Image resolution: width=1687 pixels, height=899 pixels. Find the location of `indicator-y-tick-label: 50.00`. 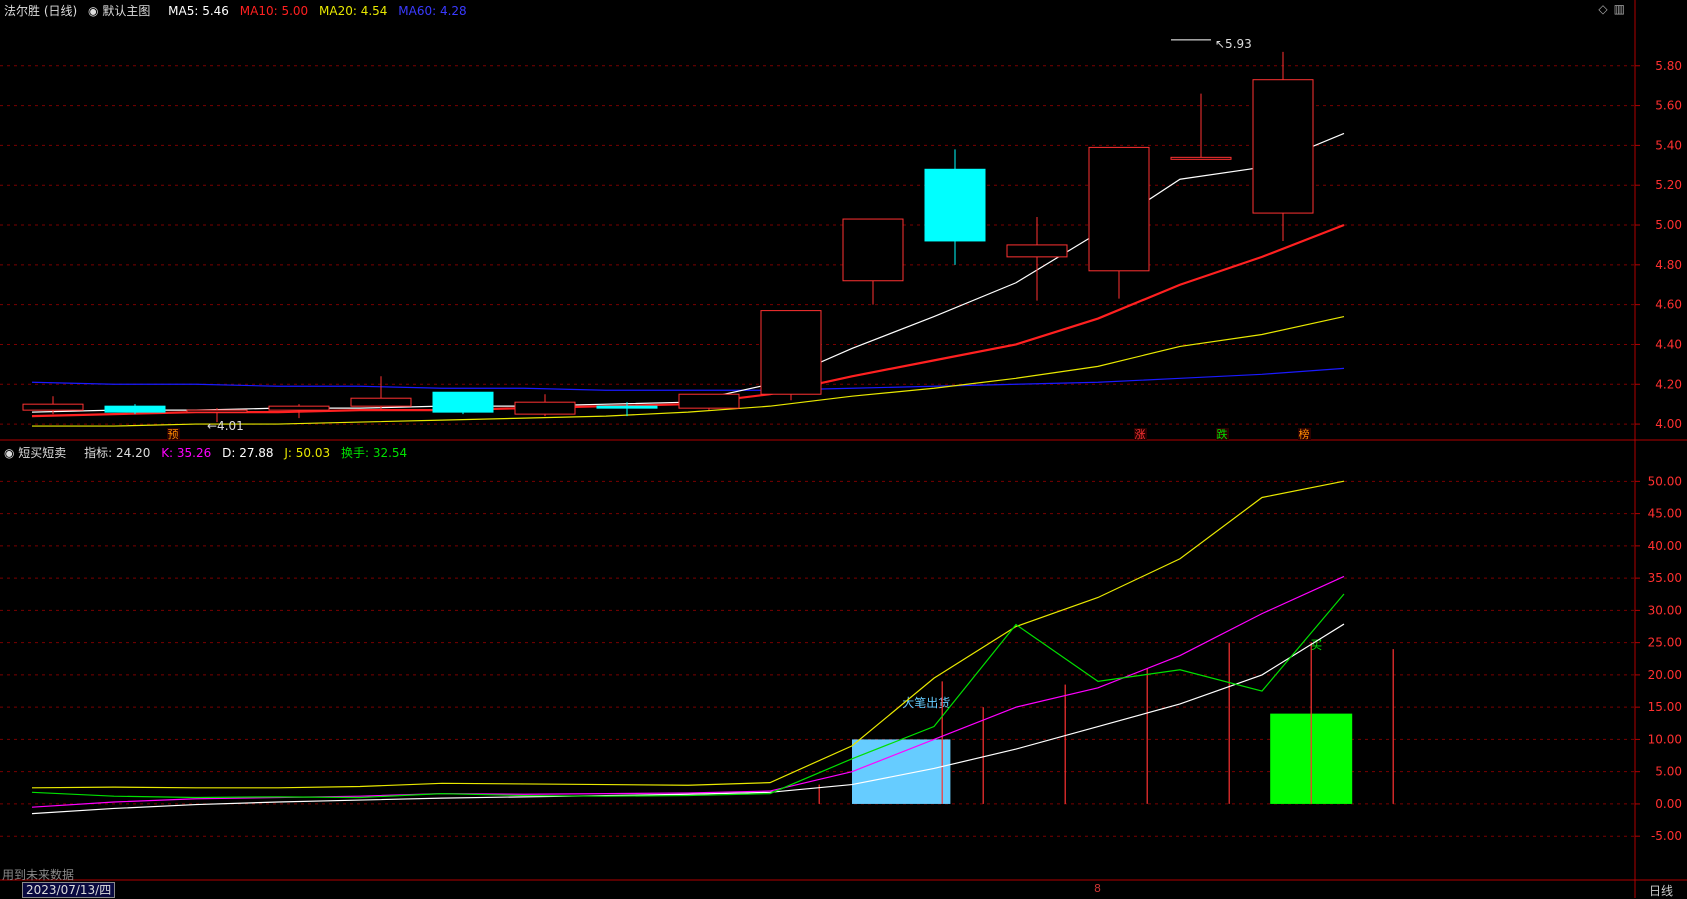

indicator-y-tick-label: 50.00 is located at coordinates (1665, 481).